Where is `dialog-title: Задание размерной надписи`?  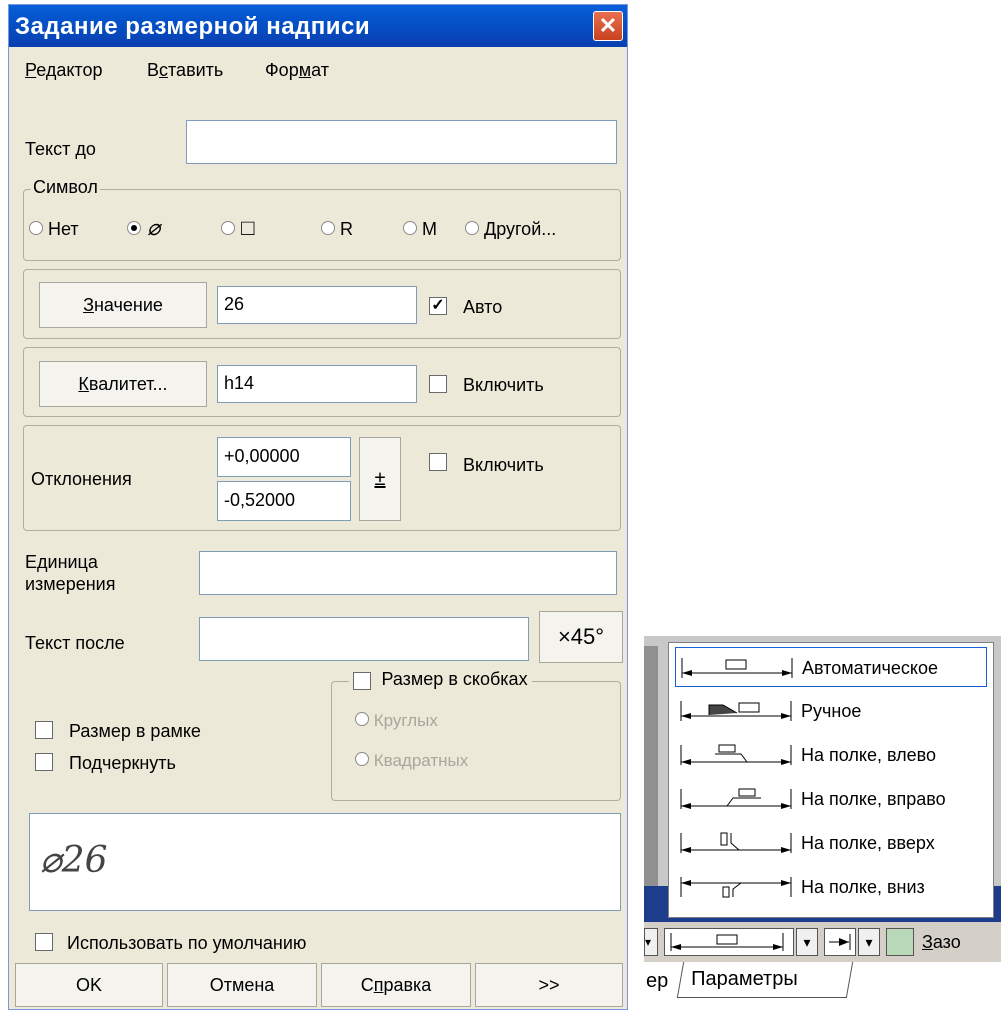
dialog-title: Задание размерной надписи is located at coordinates (193, 26).